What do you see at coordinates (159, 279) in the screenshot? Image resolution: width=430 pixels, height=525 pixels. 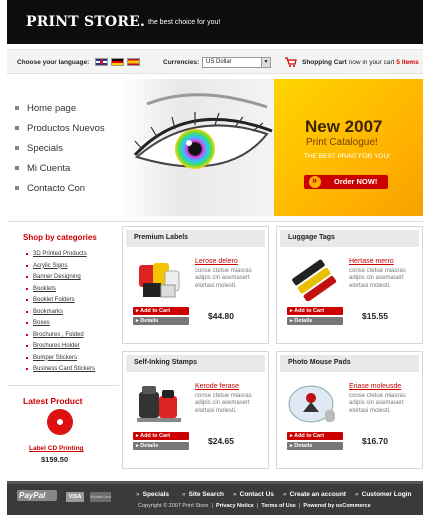 I see `labels-product-image` at bounding box center [159, 279].